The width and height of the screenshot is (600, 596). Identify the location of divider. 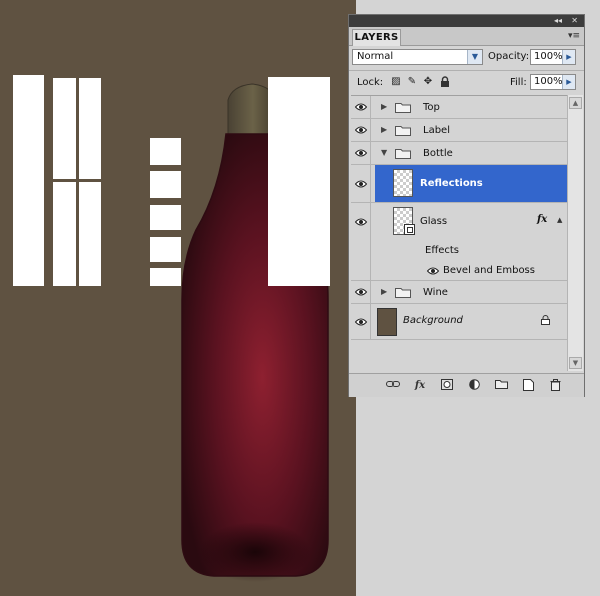
(466, 70).